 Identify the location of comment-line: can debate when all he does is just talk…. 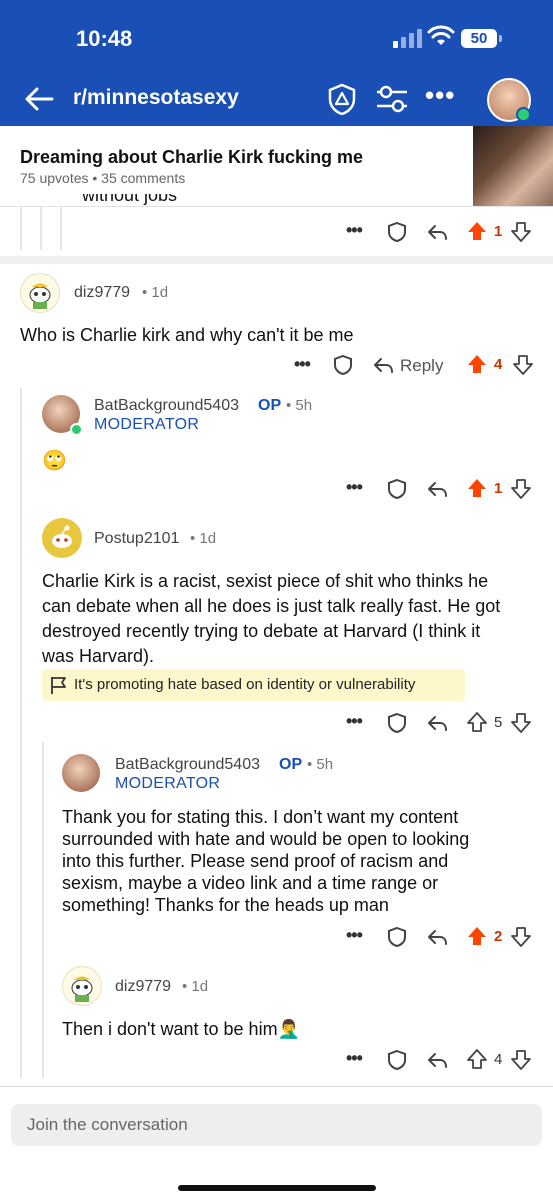
(271, 606).